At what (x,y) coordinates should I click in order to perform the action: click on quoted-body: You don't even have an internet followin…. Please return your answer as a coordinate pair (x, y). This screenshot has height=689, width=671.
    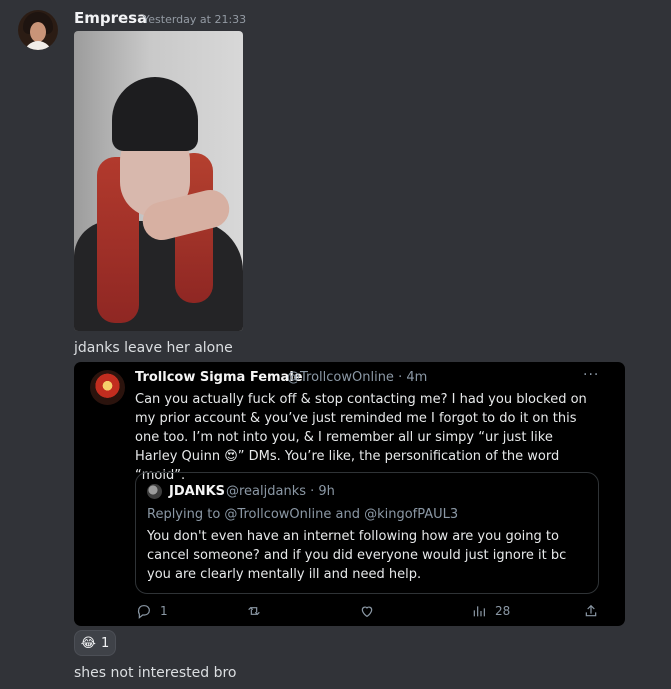
    Looking at the image, I should click on (357, 555).